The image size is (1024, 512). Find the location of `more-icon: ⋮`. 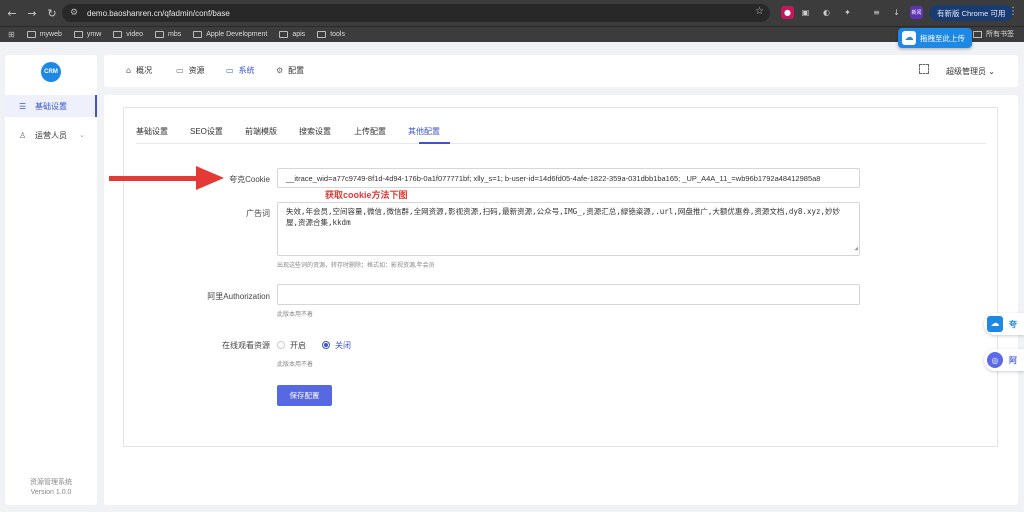

more-icon: ⋮ is located at coordinates (1013, 11).